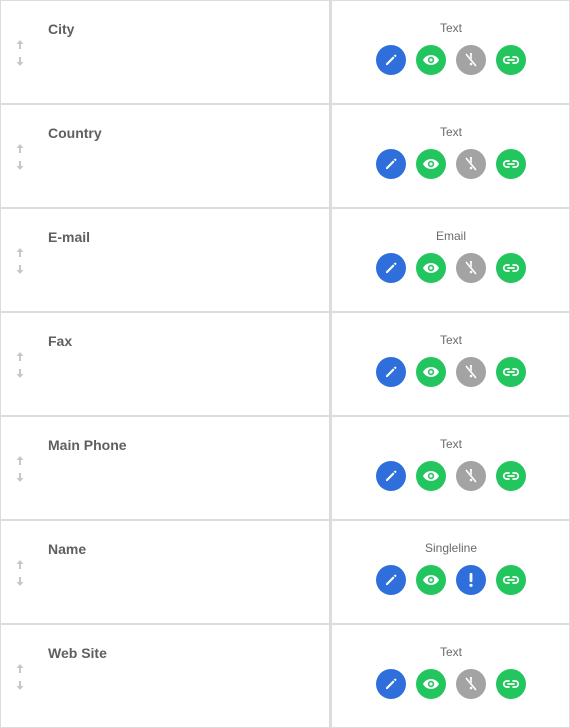 This screenshot has height=728, width=570. What do you see at coordinates (165, 676) in the screenshot?
I see `field-name-cell: Web Site` at bounding box center [165, 676].